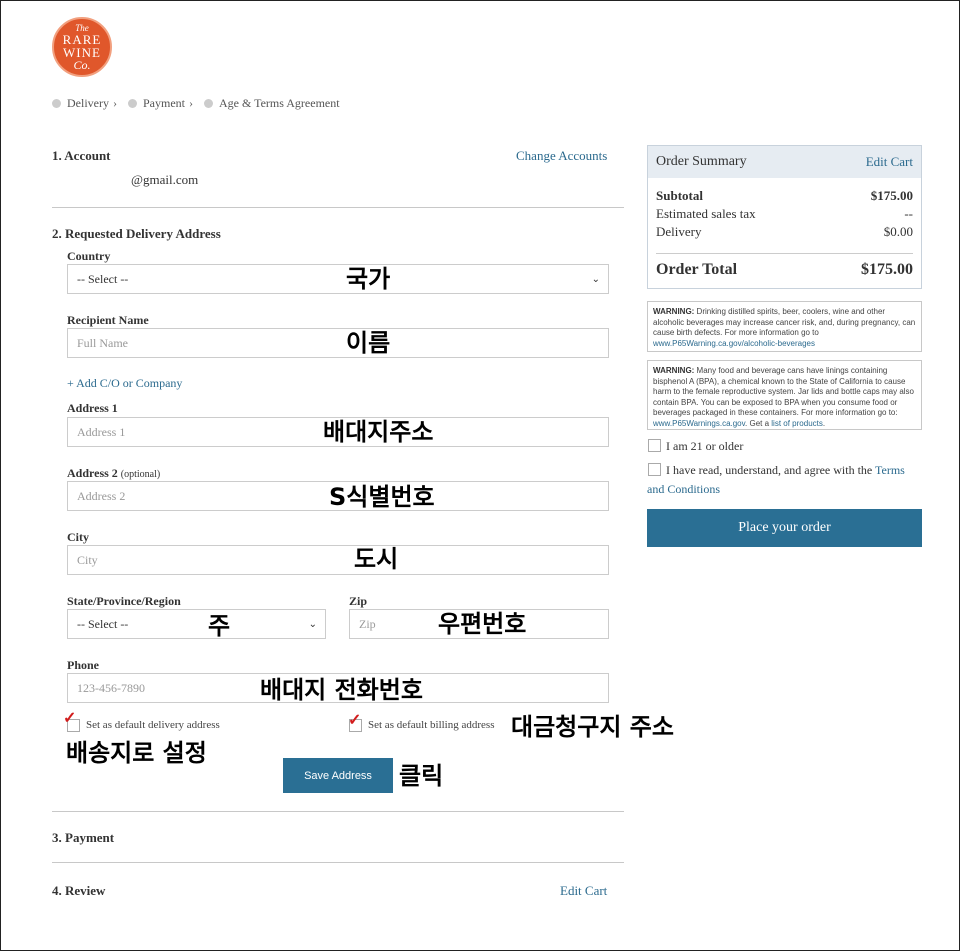 The width and height of the screenshot is (960, 951). What do you see at coordinates (338, 560) in the screenshot?
I see `city-input: City` at bounding box center [338, 560].